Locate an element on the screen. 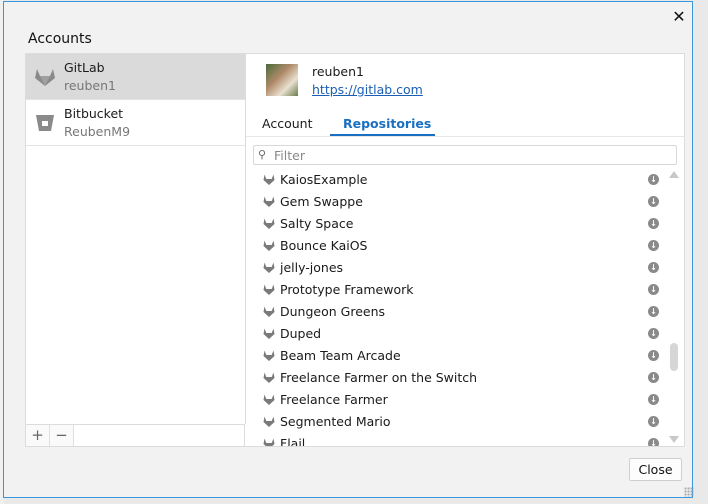 The image size is (708, 504). remove-account-button: − is located at coordinates (62, 435).